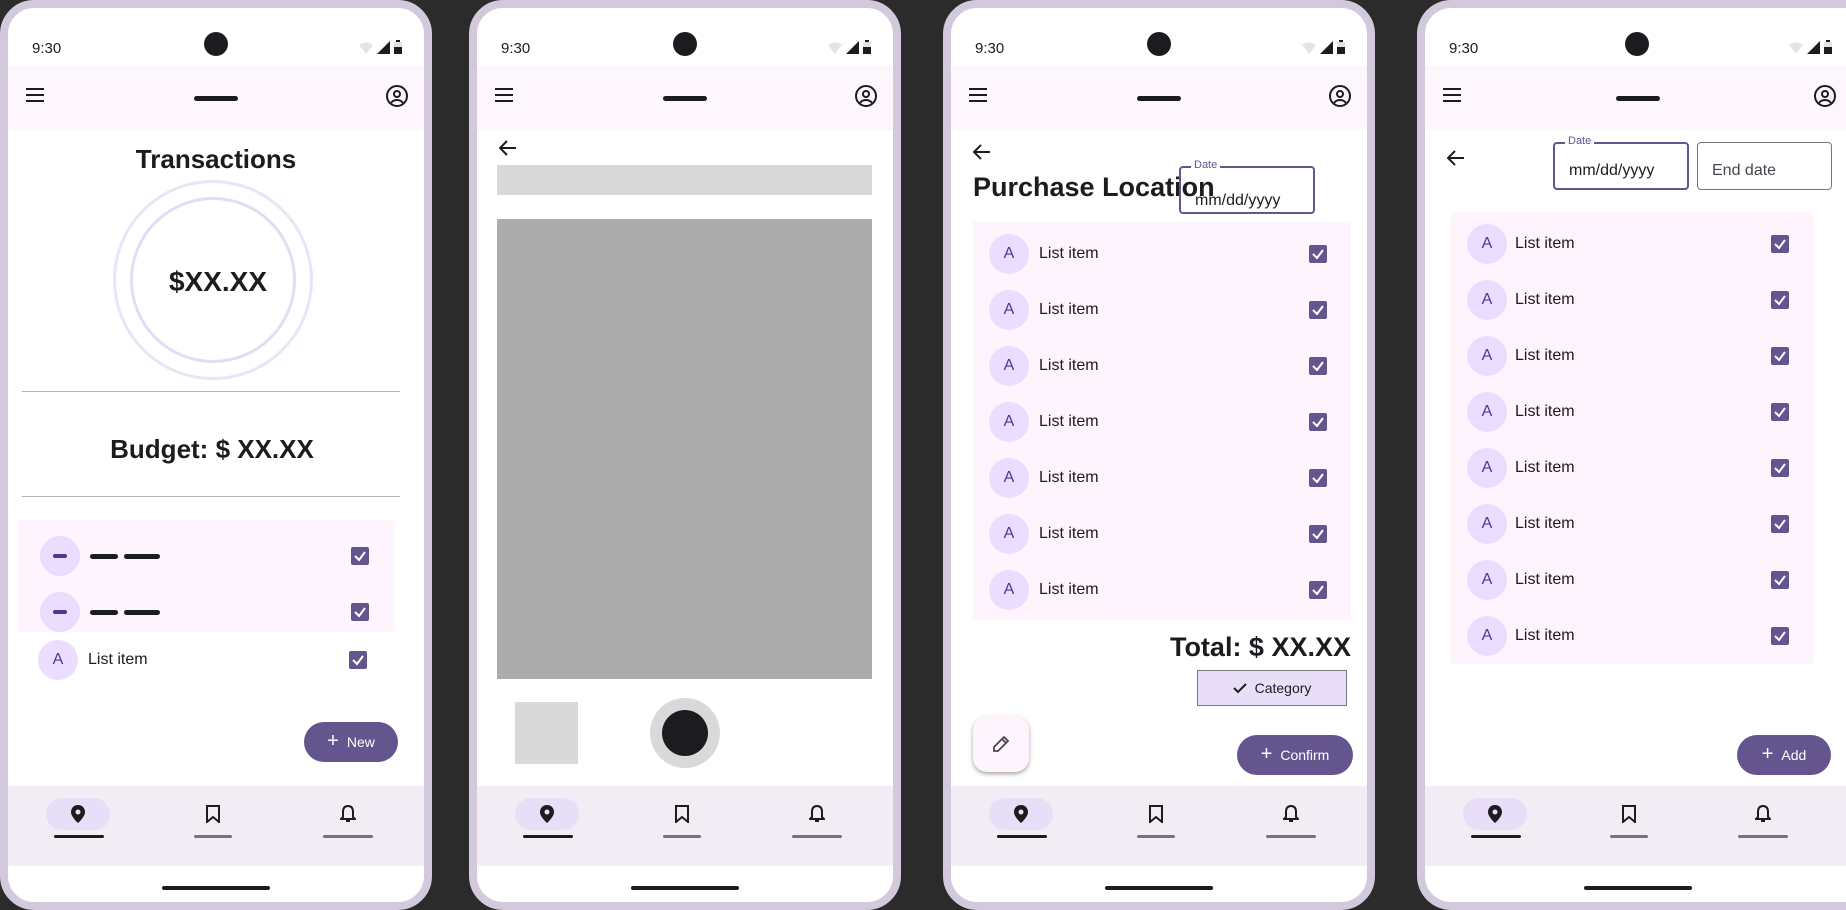  I want to click on search-bar-placeholder, so click(684, 180).